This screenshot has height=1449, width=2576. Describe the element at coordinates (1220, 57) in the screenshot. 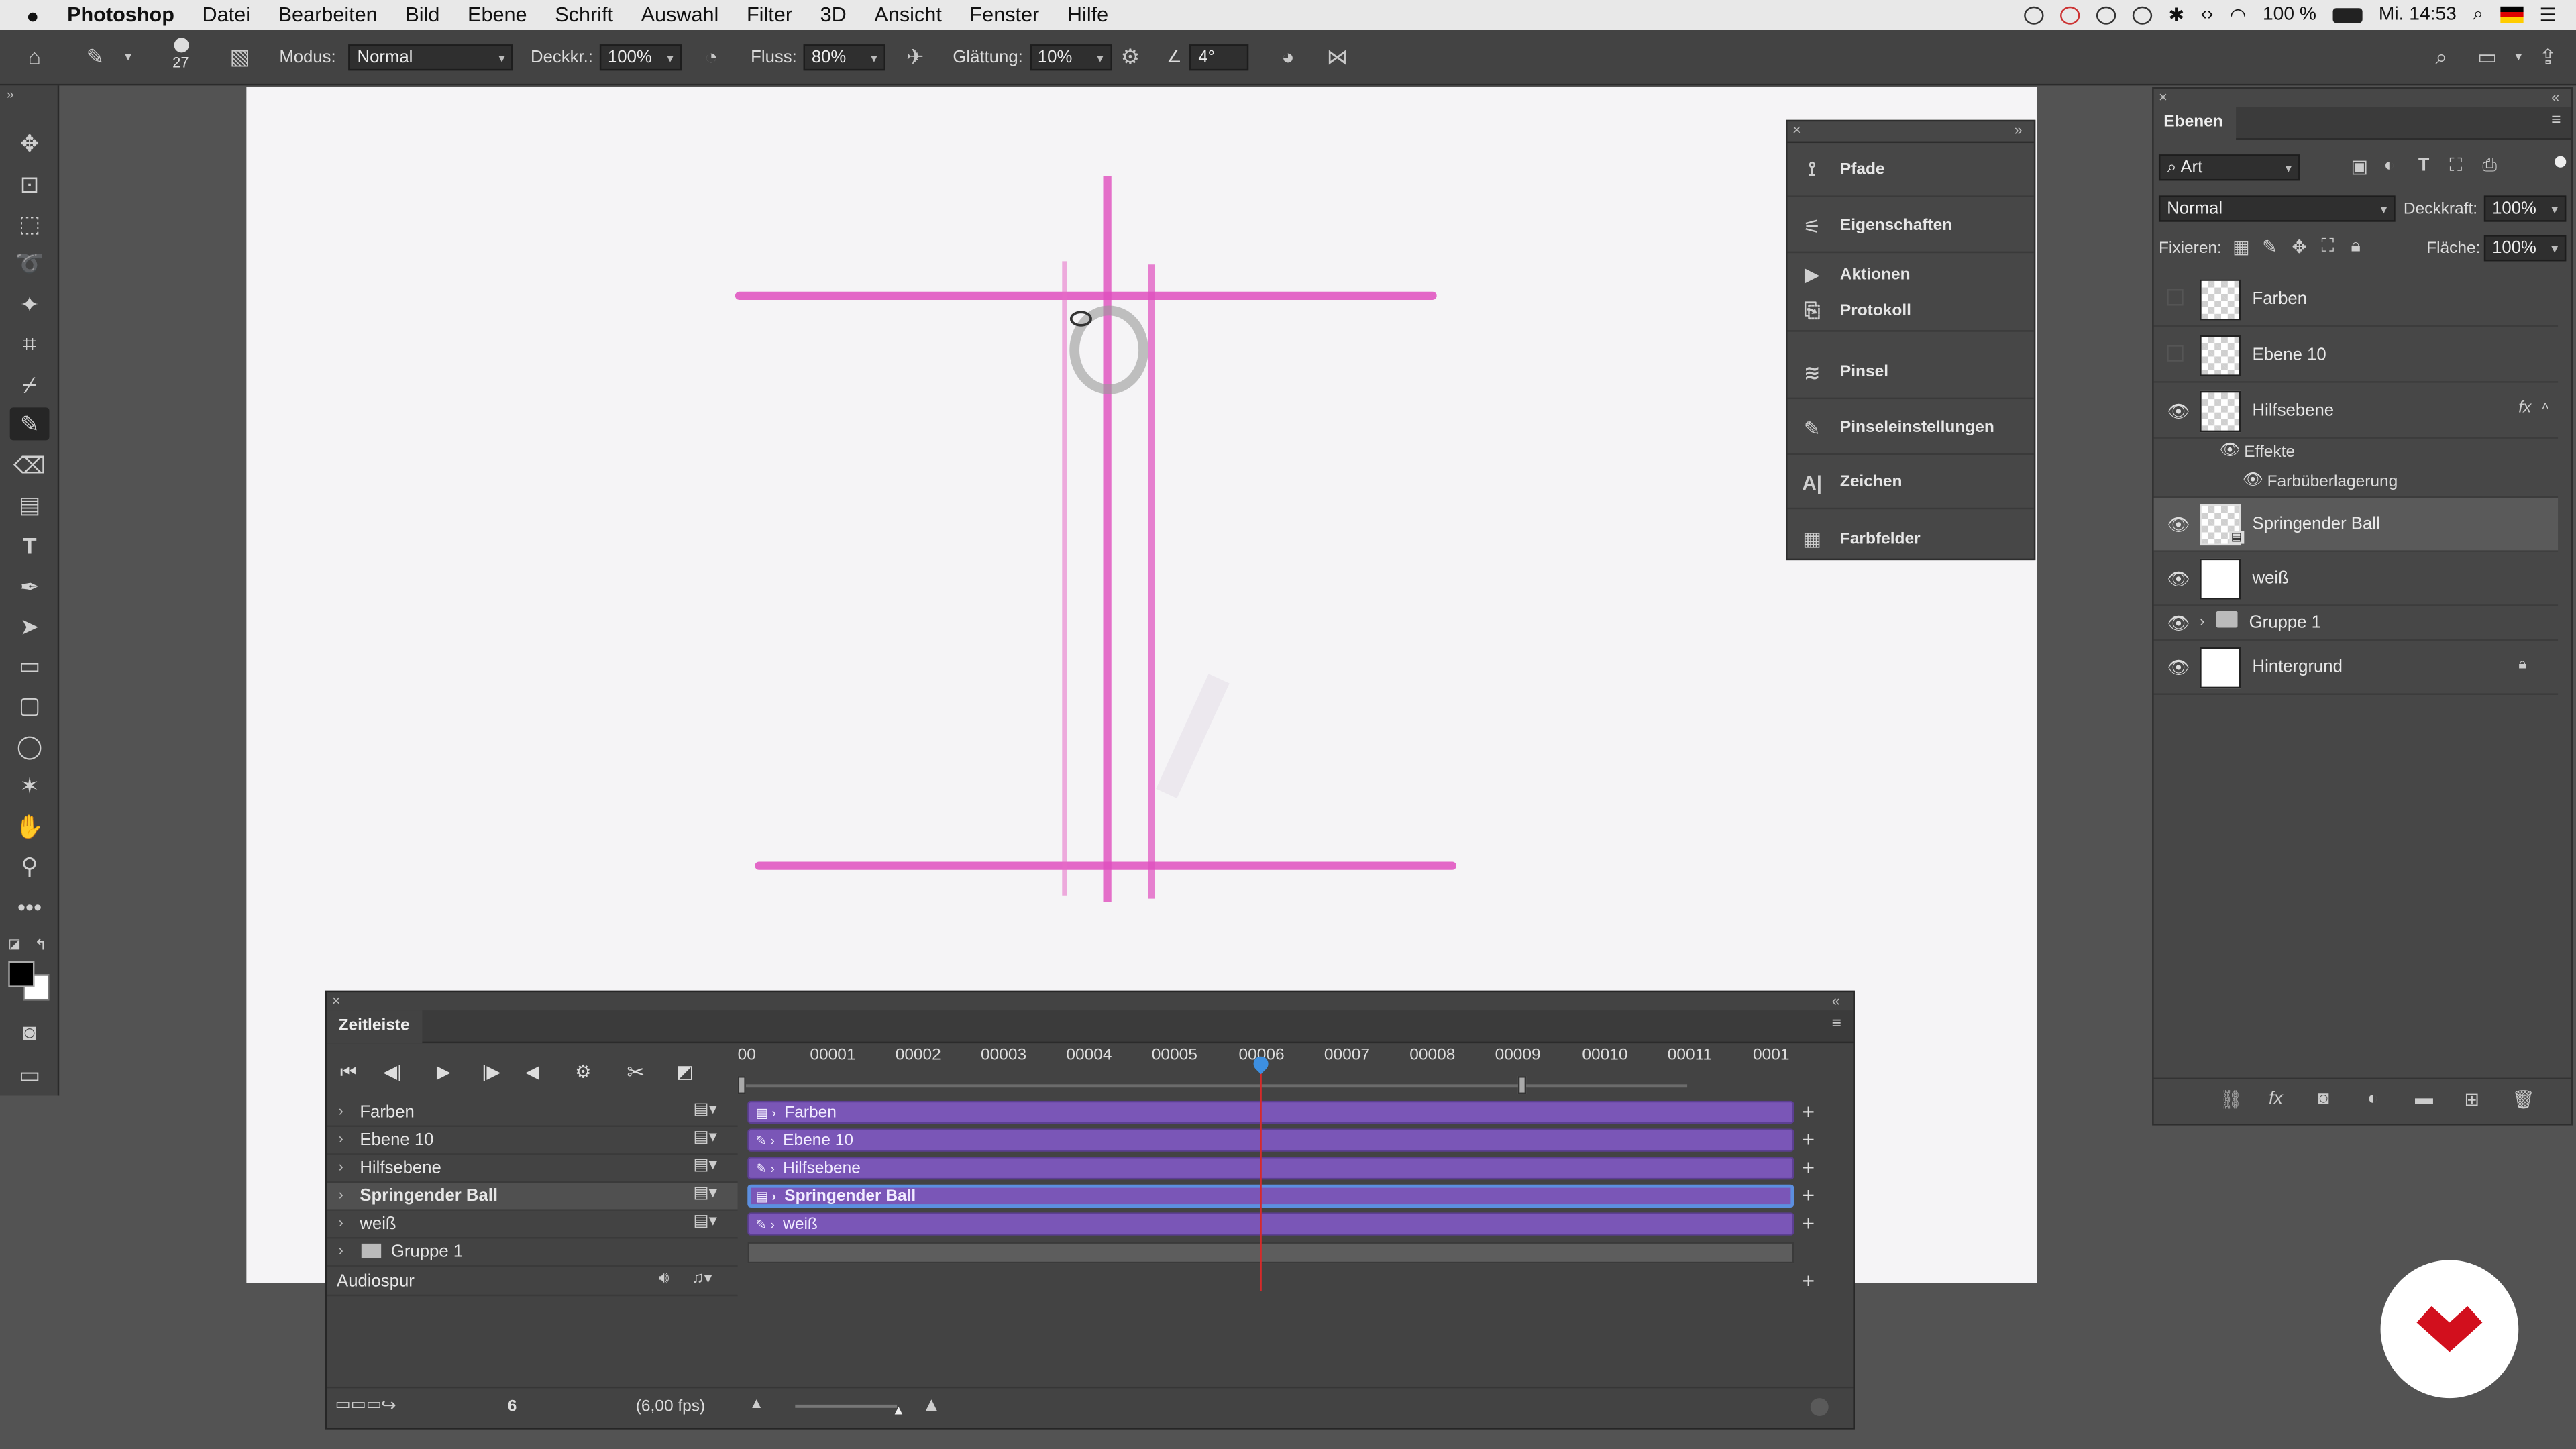

I see `angle-input: 4°` at that location.